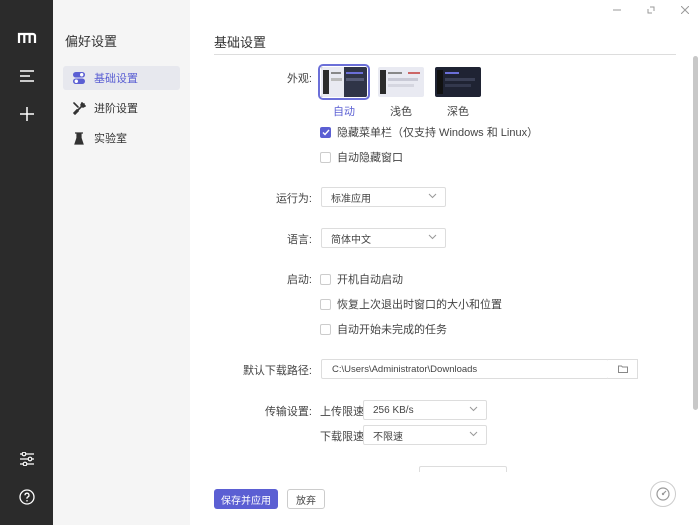  What do you see at coordinates (370, 280) in the screenshot?
I see `checkbox-label: 开机自动启动` at bounding box center [370, 280].